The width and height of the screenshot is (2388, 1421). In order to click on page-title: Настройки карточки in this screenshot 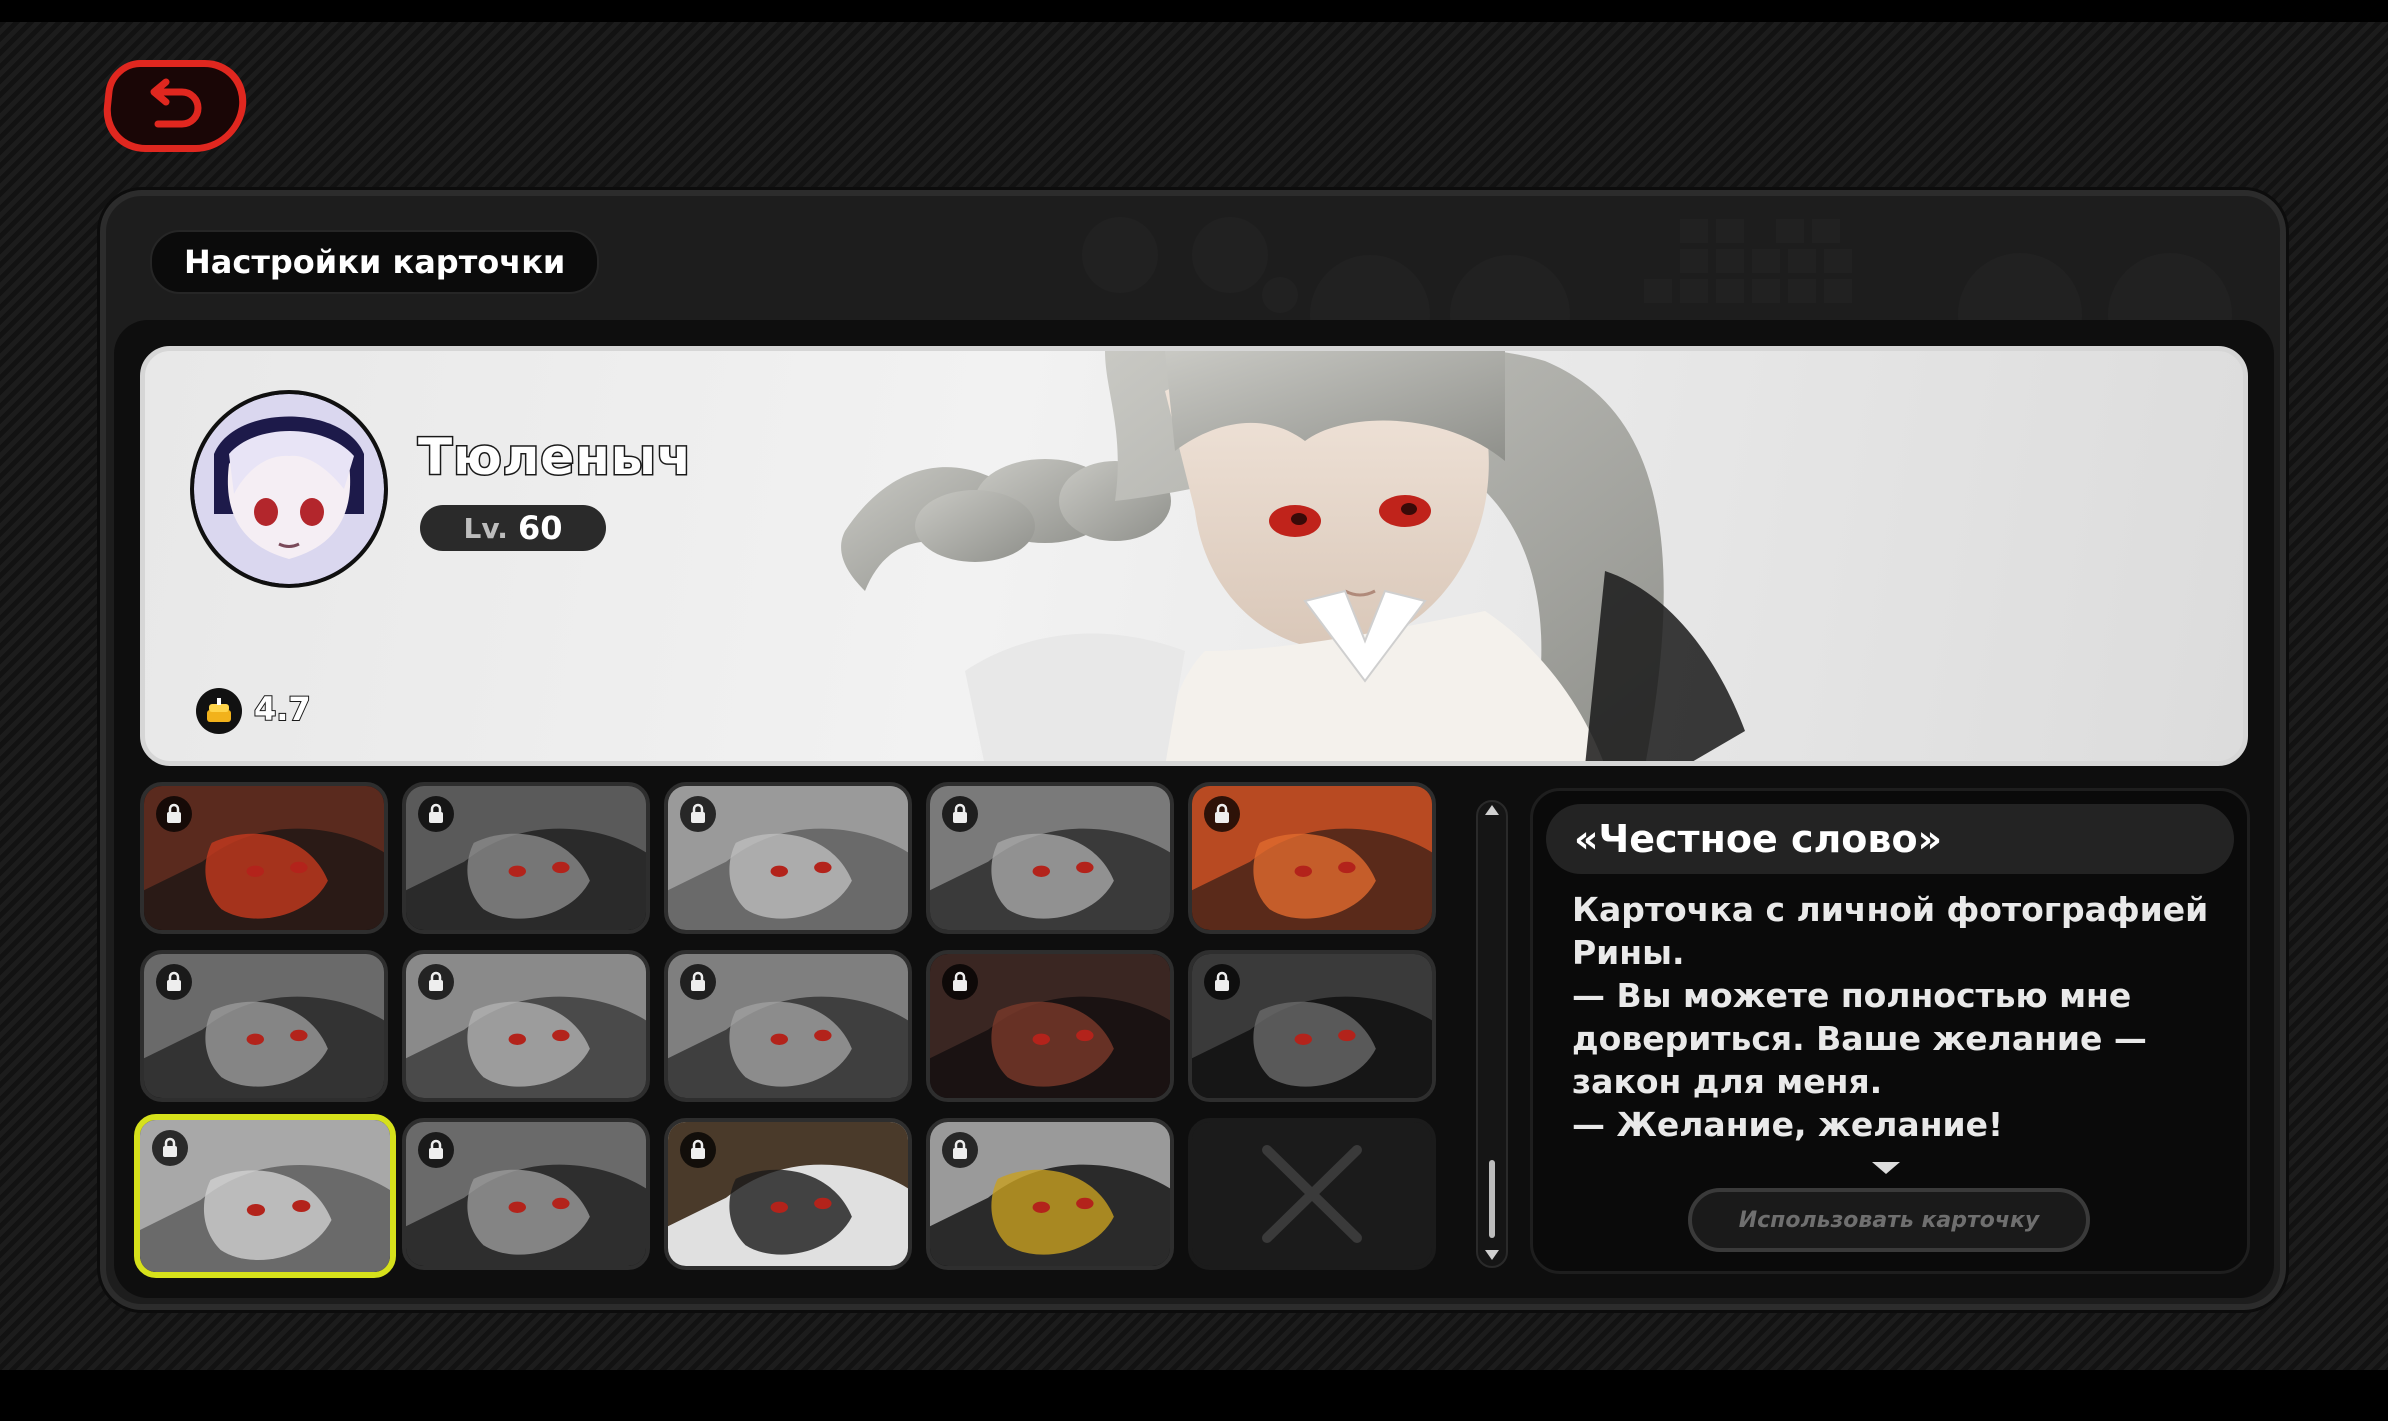, I will do `click(375, 262)`.